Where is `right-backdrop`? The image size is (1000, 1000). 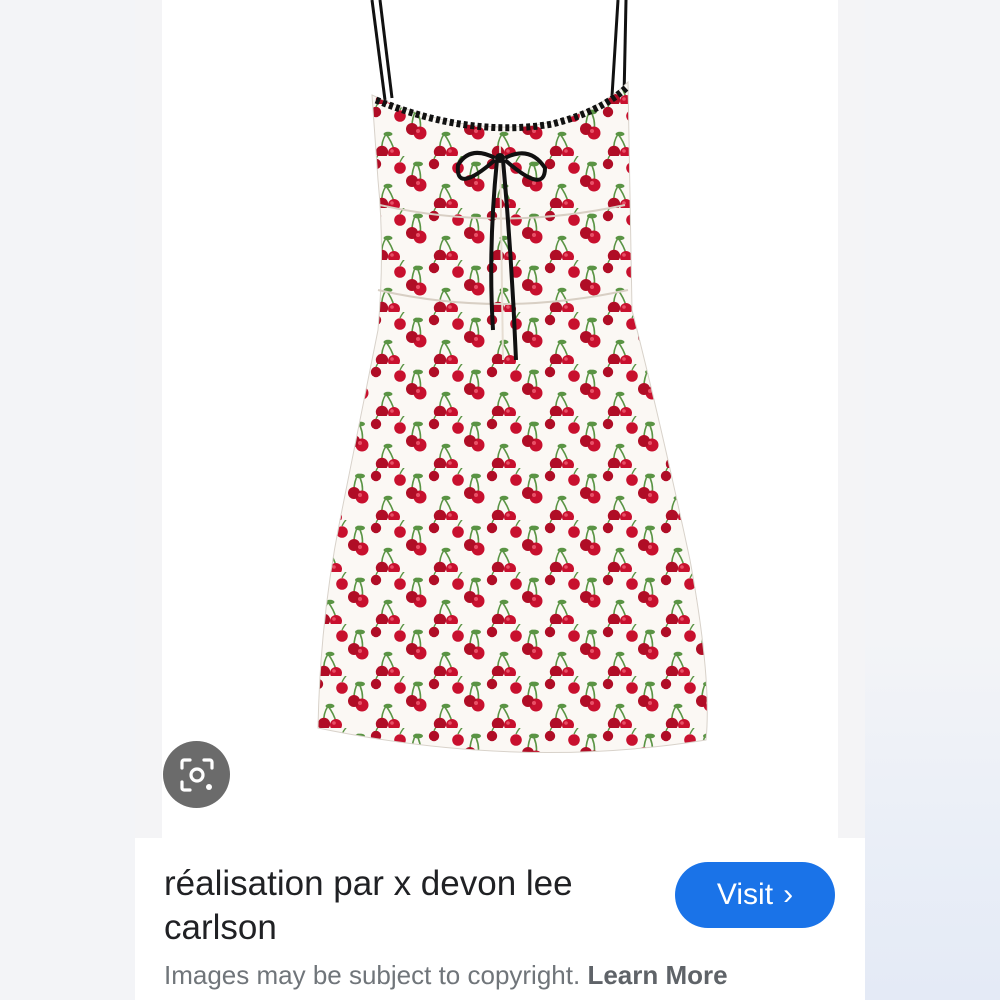
right-backdrop is located at coordinates (932, 500).